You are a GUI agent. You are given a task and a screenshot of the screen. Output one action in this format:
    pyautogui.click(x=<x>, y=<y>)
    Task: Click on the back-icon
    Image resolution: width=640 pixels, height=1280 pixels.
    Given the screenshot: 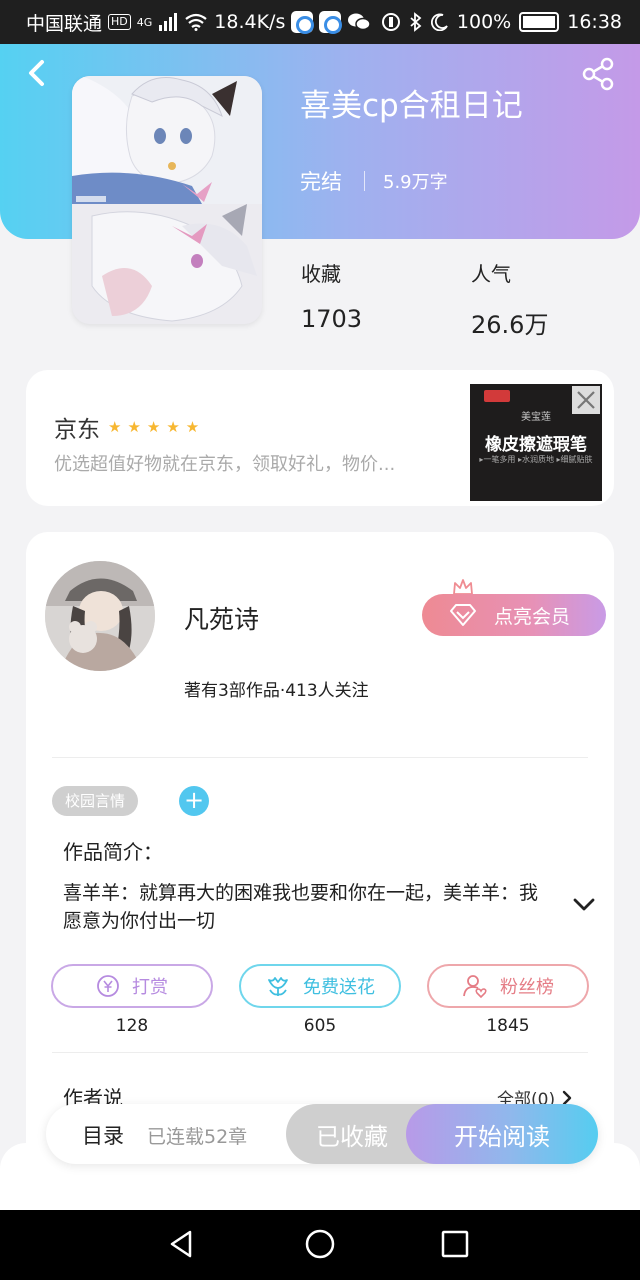 What is the action you would take?
    pyautogui.click(x=37, y=73)
    